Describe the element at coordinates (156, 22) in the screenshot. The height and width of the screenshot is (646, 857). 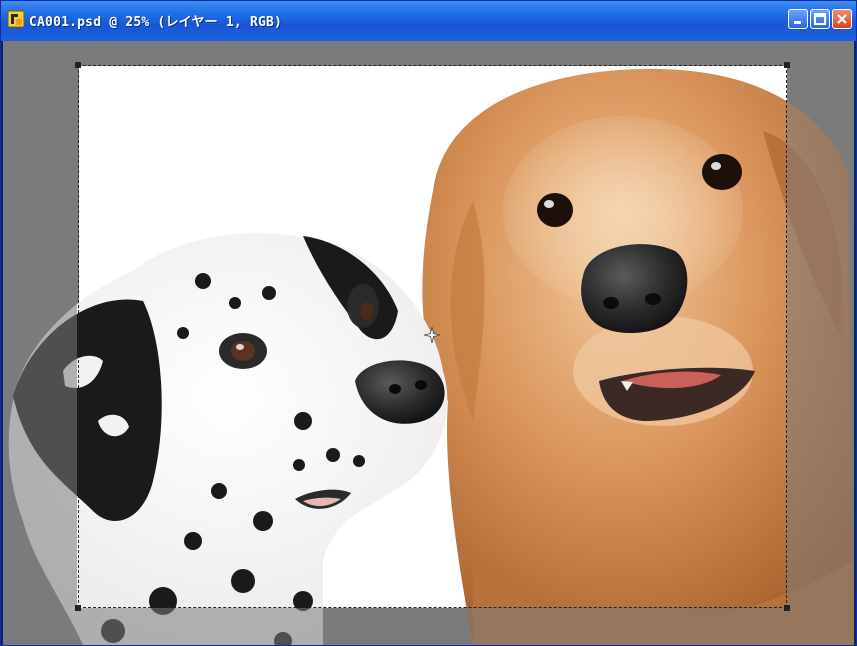
I see `window-title: CA001.psd @ 25% (レイヤー 1, RGB)` at that location.